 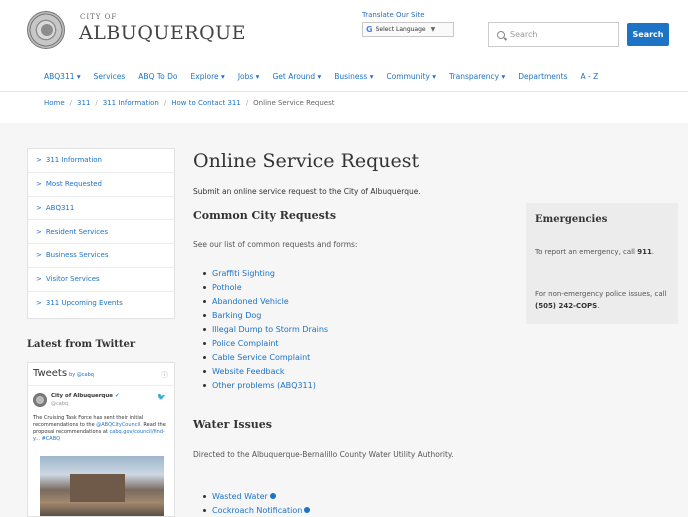 What do you see at coordinates (84, 303) in the screenshot?
I see `sidebar-item-label: 311 Upcoming Events` at bounding box center [84, 303].